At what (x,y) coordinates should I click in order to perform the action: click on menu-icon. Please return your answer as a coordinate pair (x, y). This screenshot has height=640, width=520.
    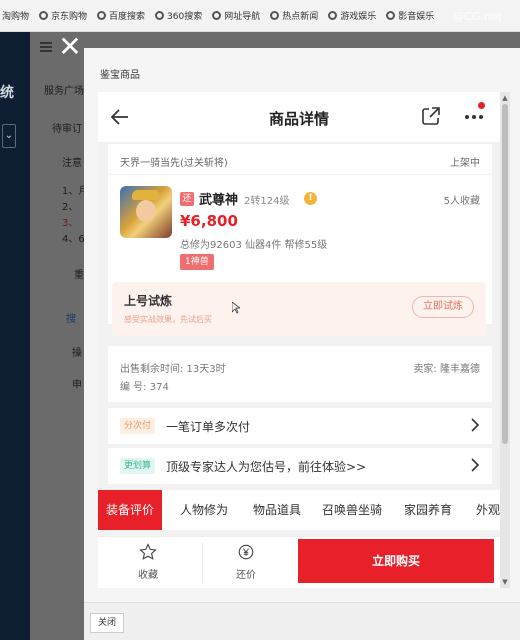
    Looking at the image, I should click on (46, 47).